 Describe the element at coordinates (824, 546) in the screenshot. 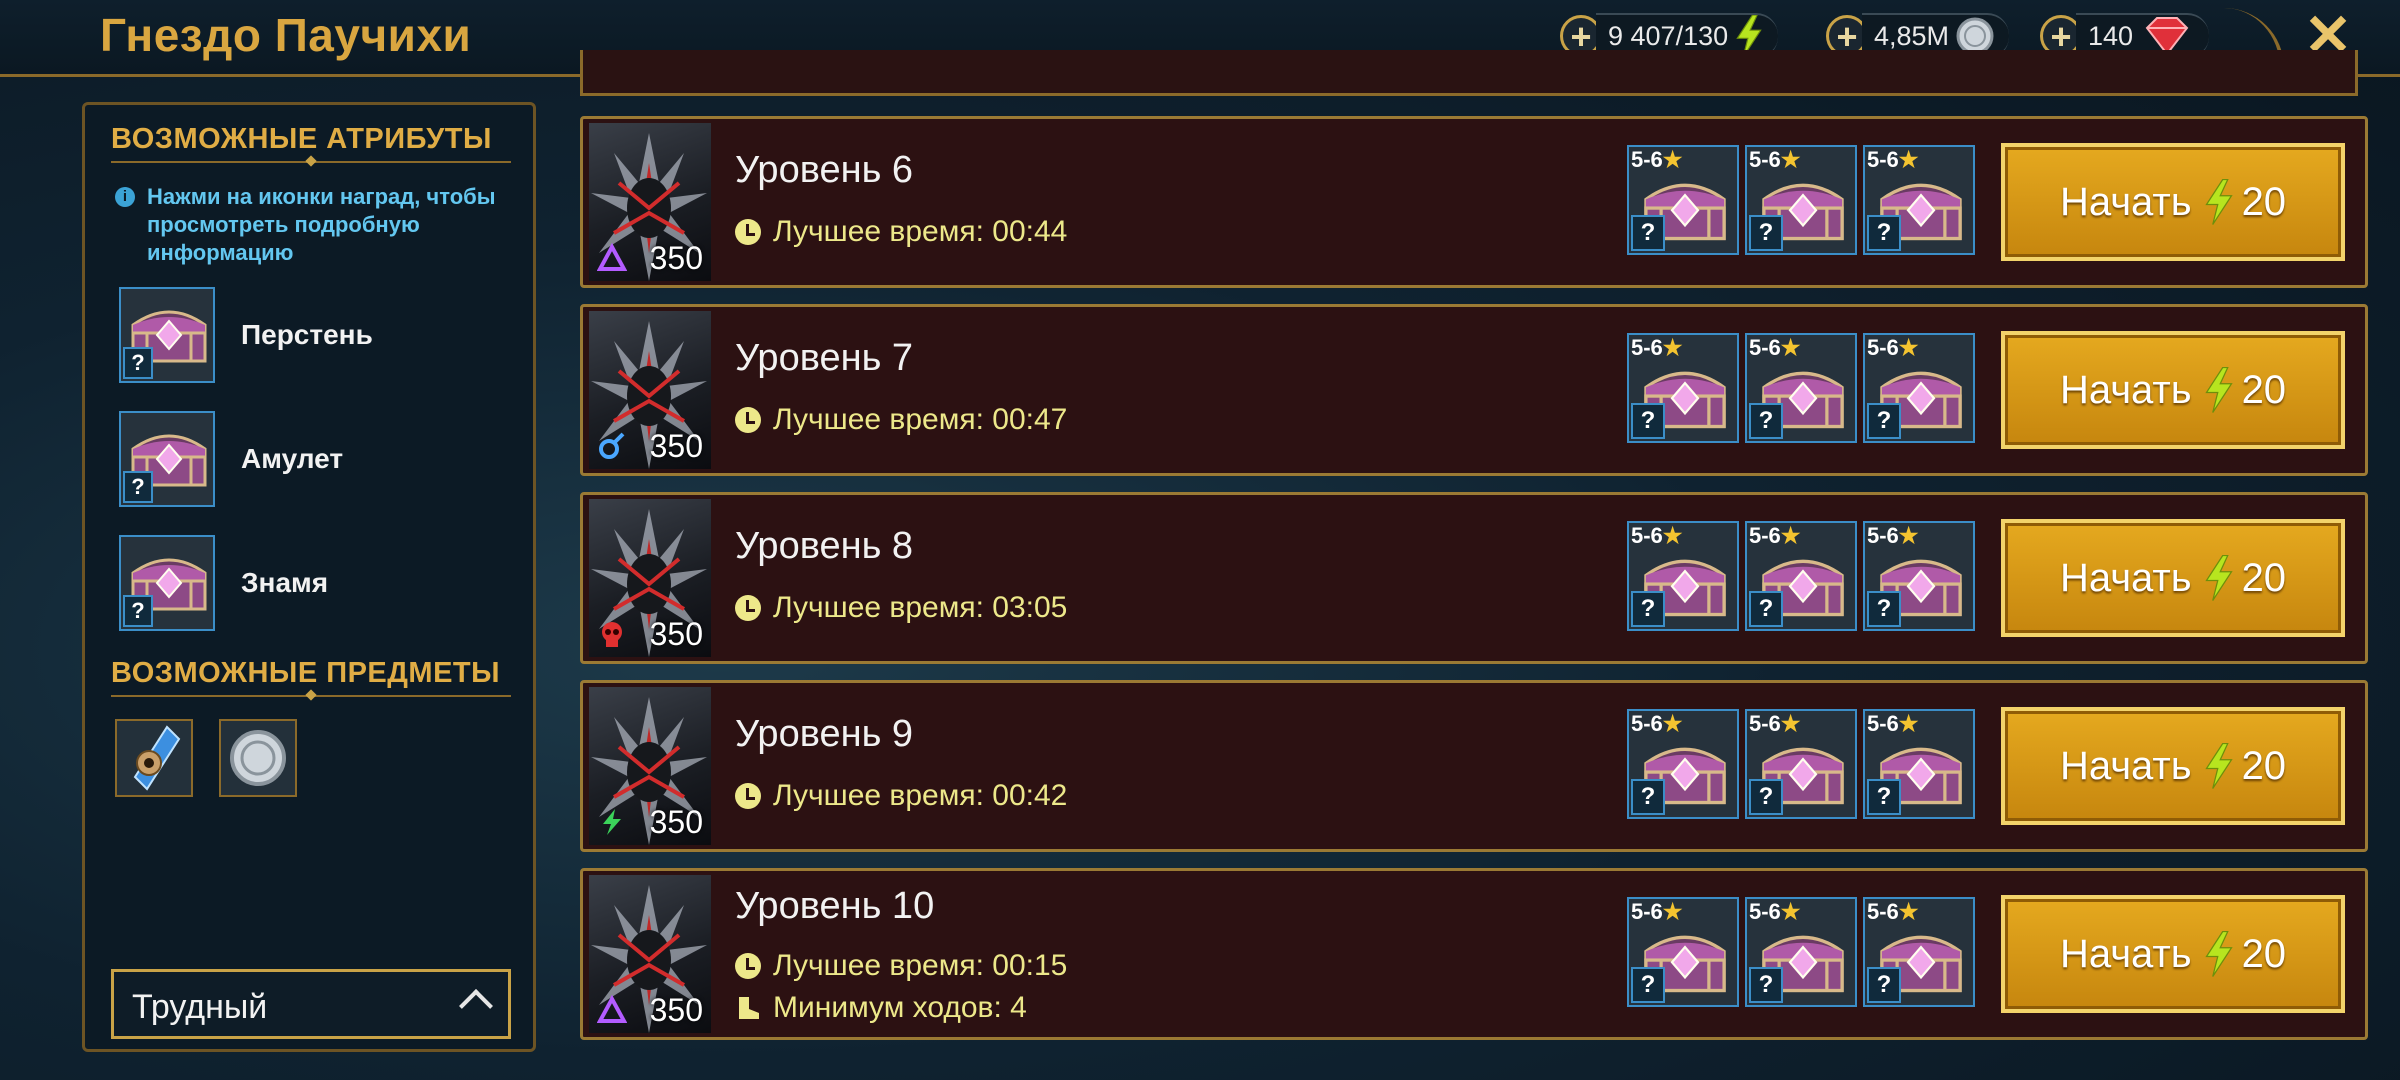

I see `level-title: Уровень 8` at that location.